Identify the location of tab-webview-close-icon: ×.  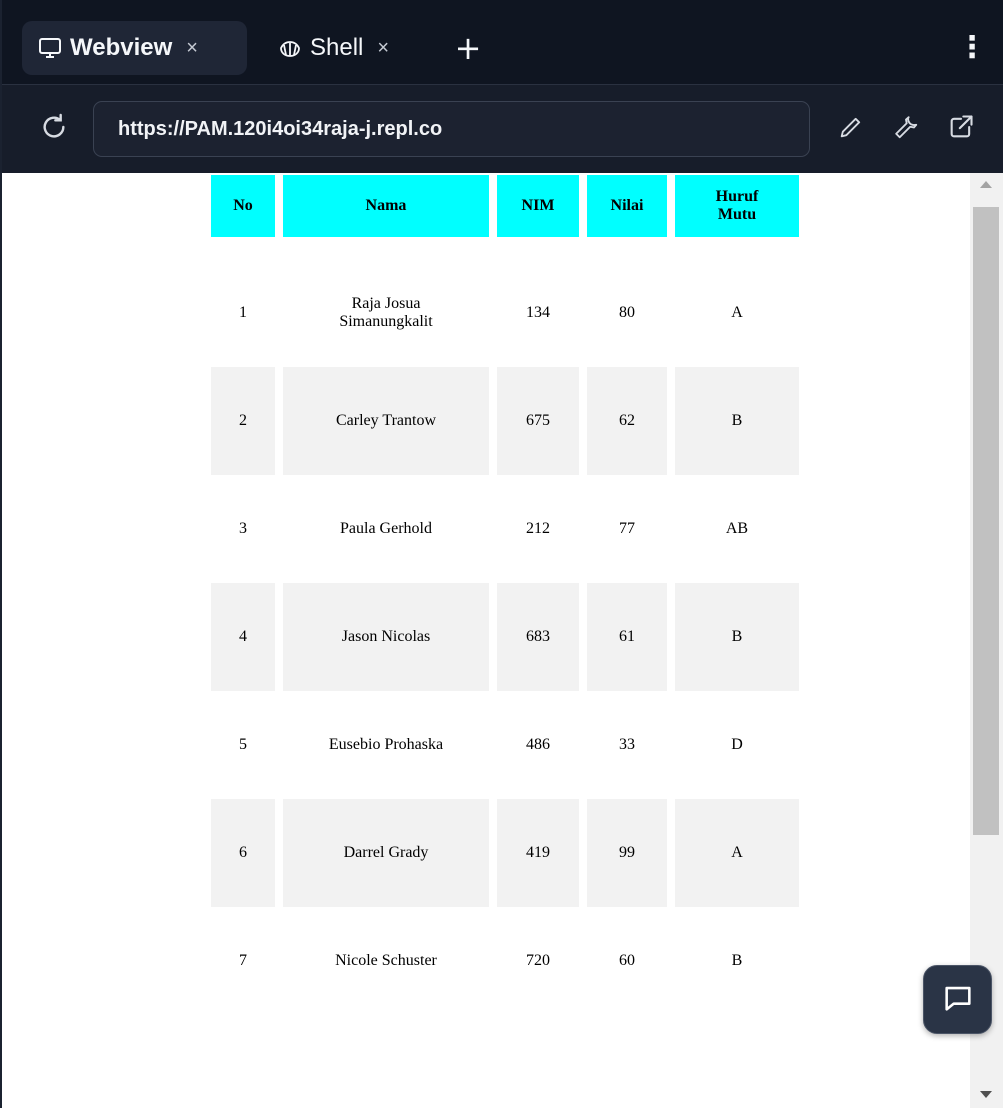
(192, 48).